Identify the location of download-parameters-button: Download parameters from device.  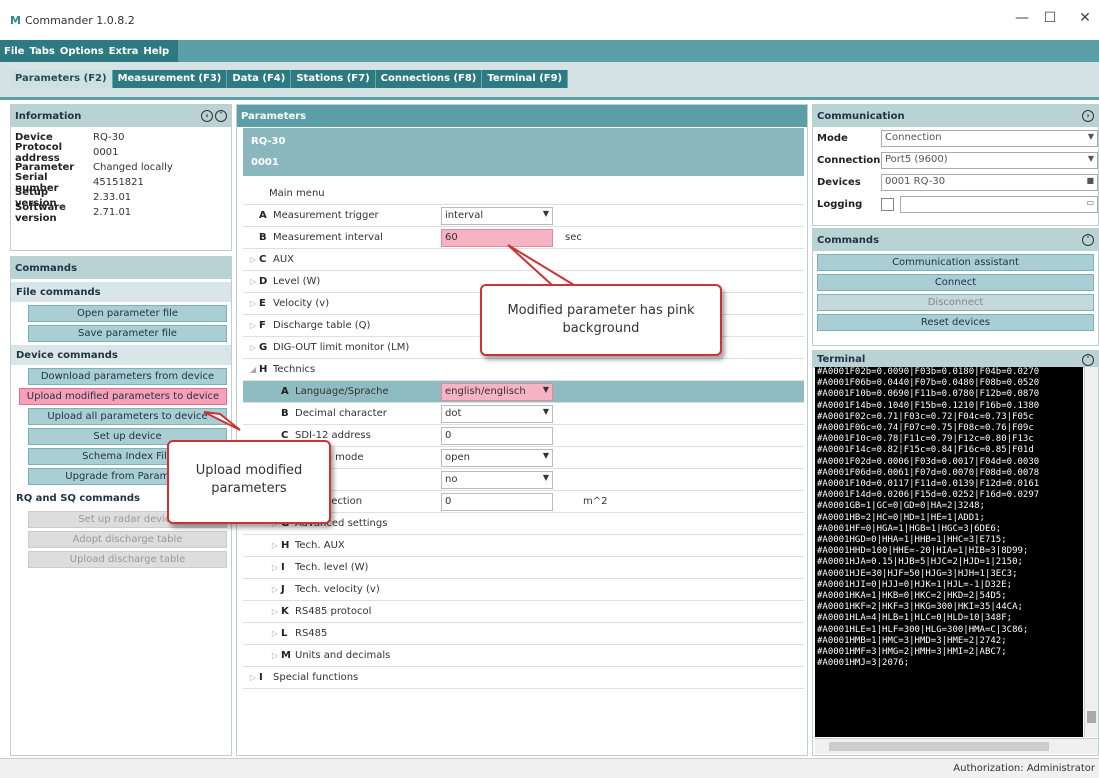
(127, 376).